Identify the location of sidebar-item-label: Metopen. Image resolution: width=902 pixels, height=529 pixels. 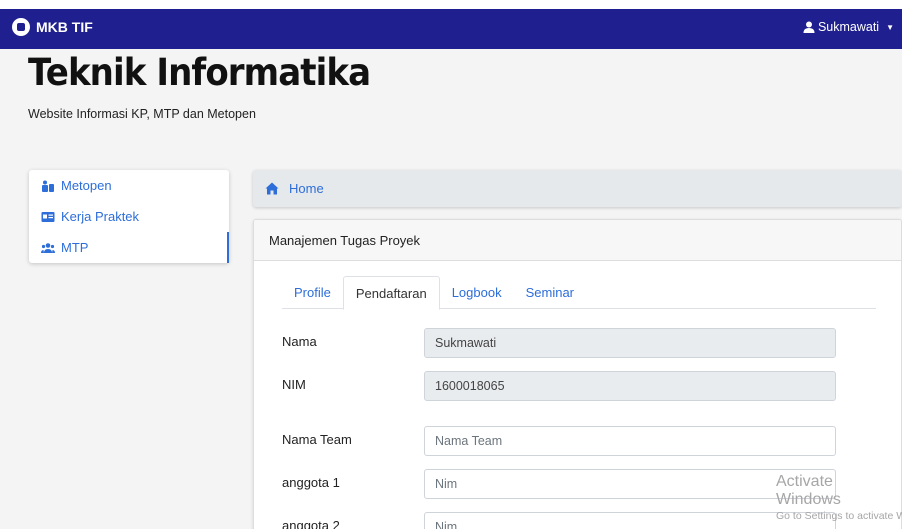
(86, 185).